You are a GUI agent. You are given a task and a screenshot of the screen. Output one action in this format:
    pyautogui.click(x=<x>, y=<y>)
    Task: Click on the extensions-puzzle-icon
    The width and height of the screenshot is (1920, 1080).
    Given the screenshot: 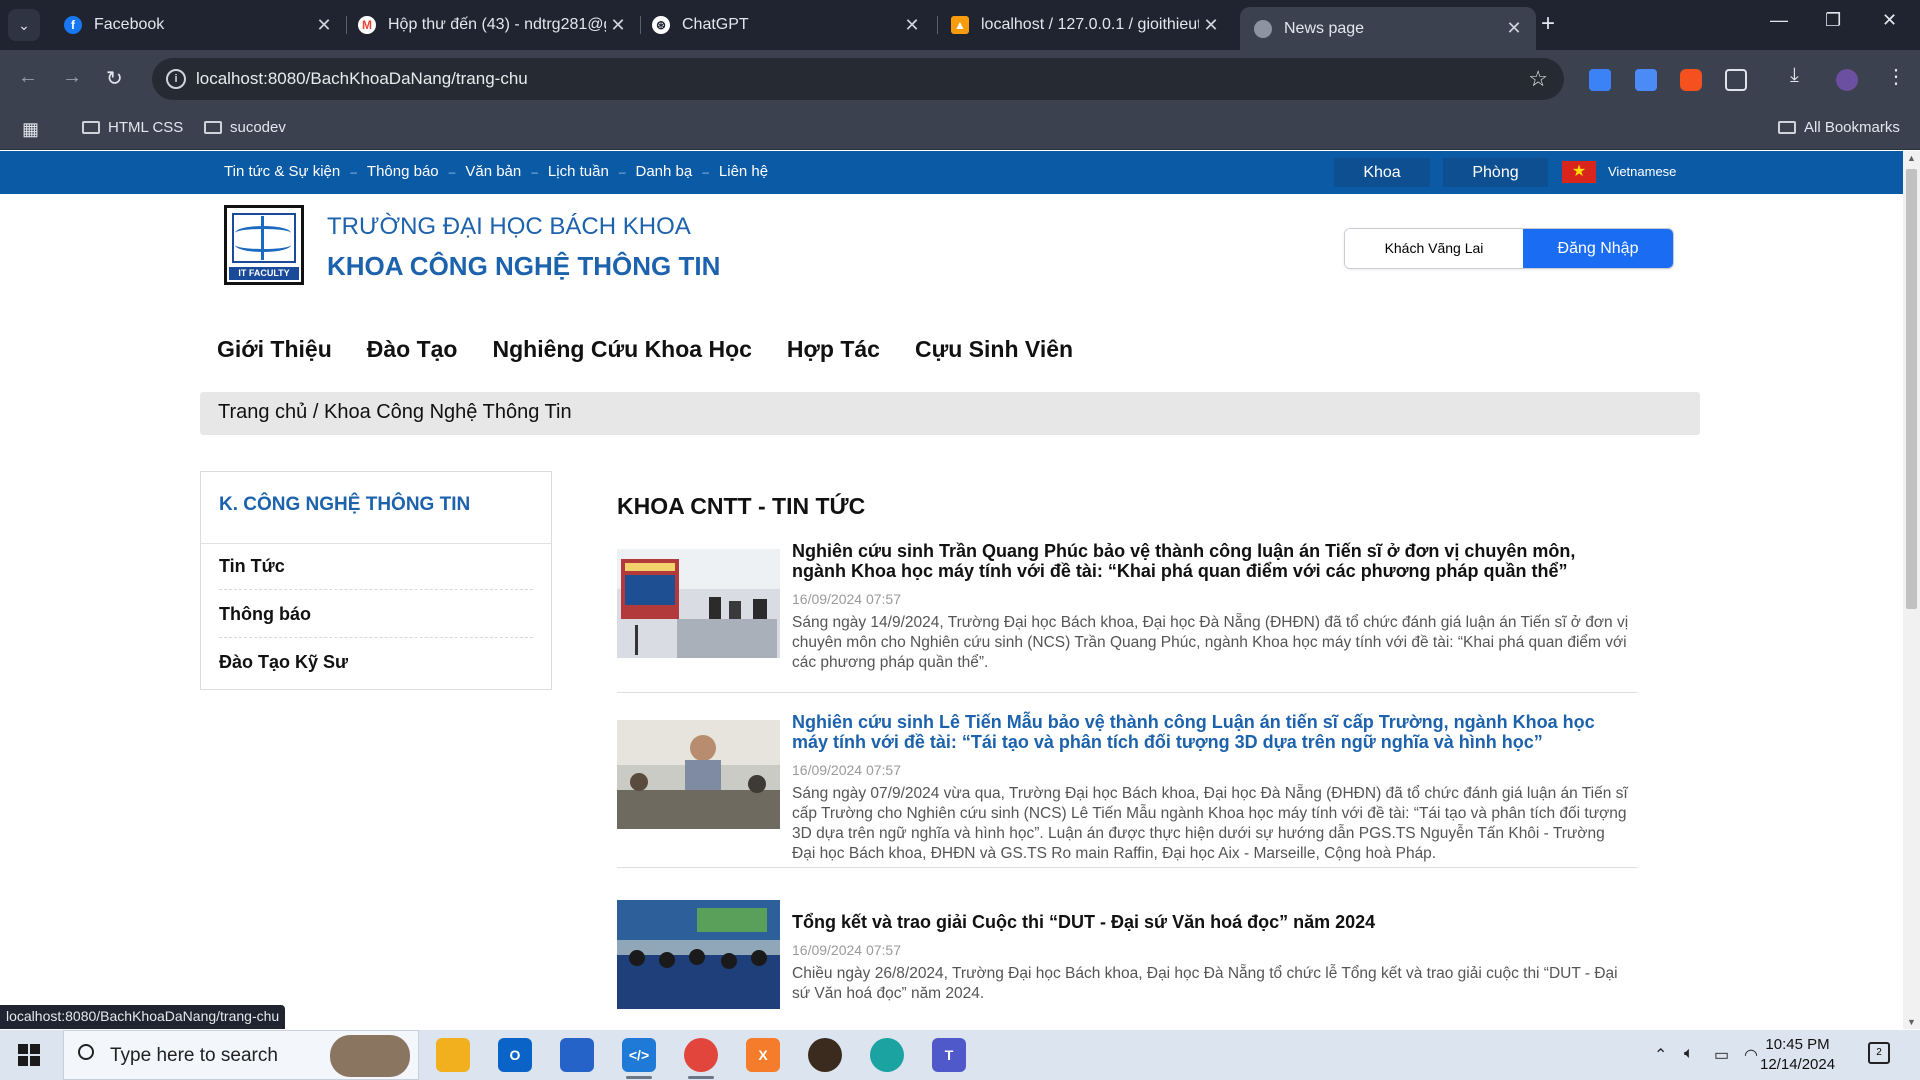 What is the action you would take?
    pyautogui.click(x=1736, y=80)
    